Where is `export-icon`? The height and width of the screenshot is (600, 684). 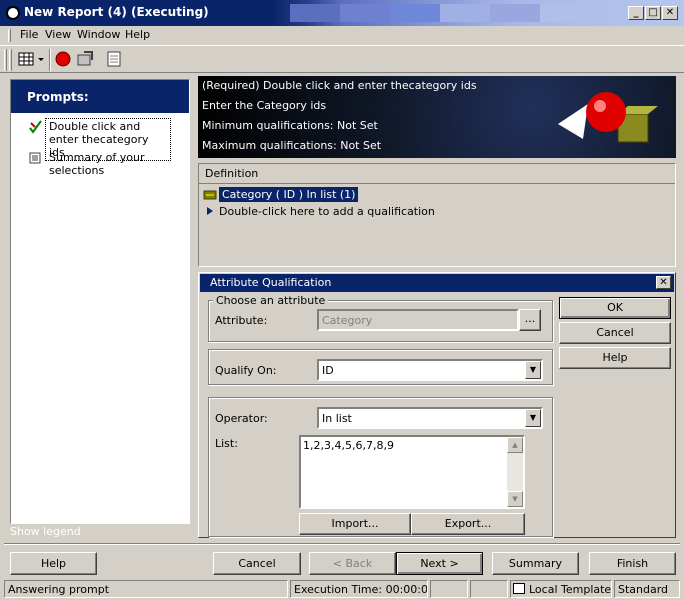 export-icon is located at coordinates (85, 59).